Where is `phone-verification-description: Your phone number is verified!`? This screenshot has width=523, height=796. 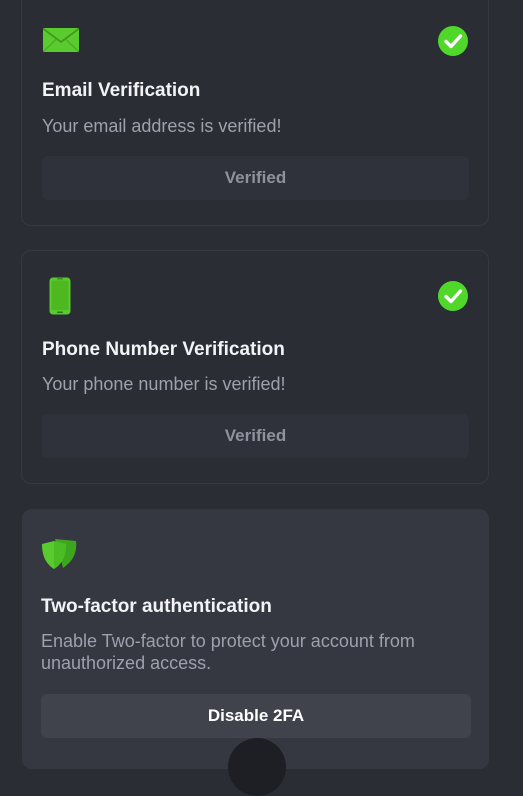 phone-verification-description: Your phone number is verified! is located at coordinates (164, 384).